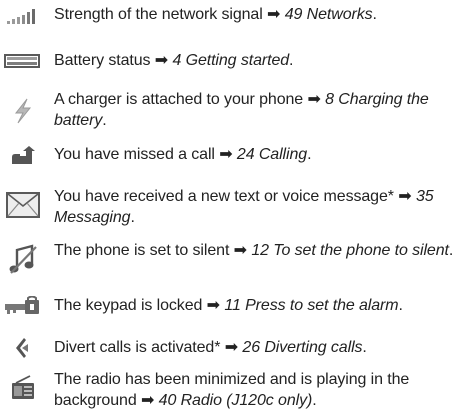  I want to click on description-text: The keypad is locked, so click(128, 305).